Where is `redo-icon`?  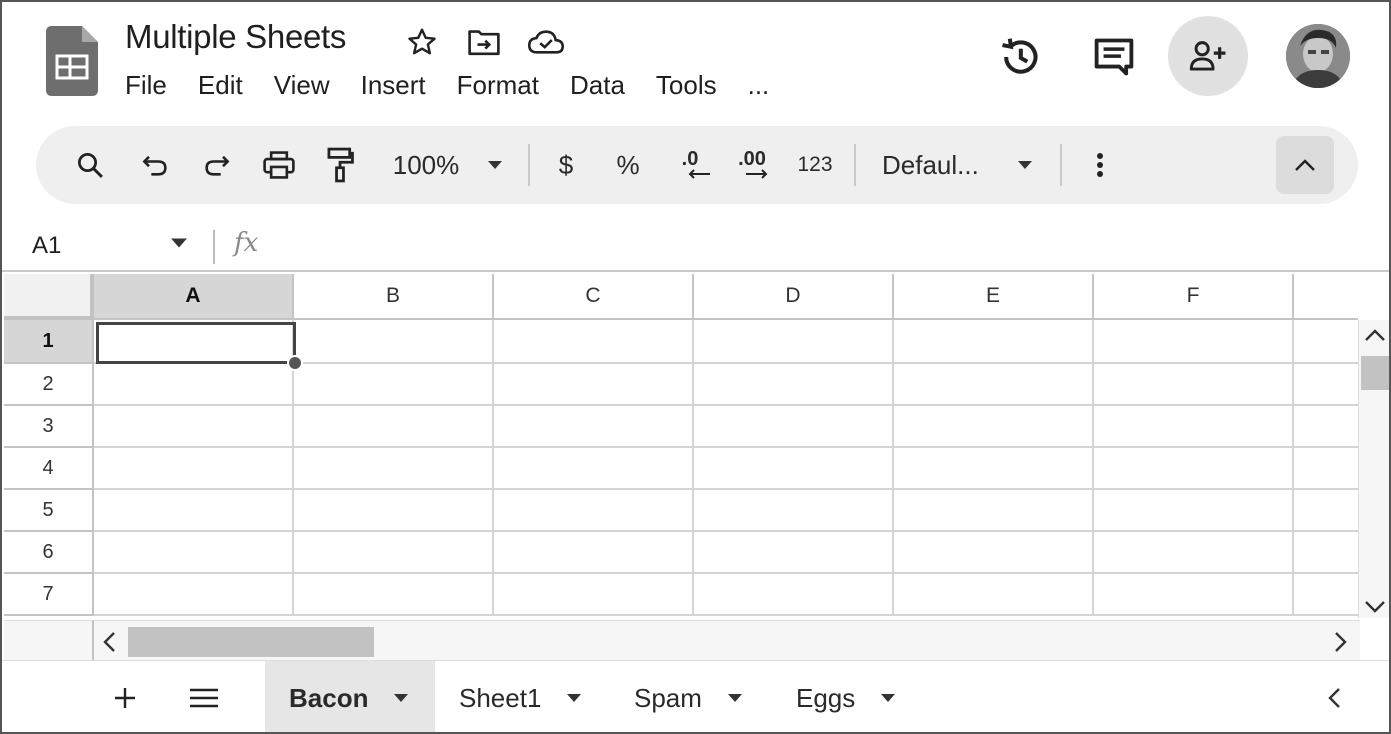
redo-icon is located at coordinates (216, 165).